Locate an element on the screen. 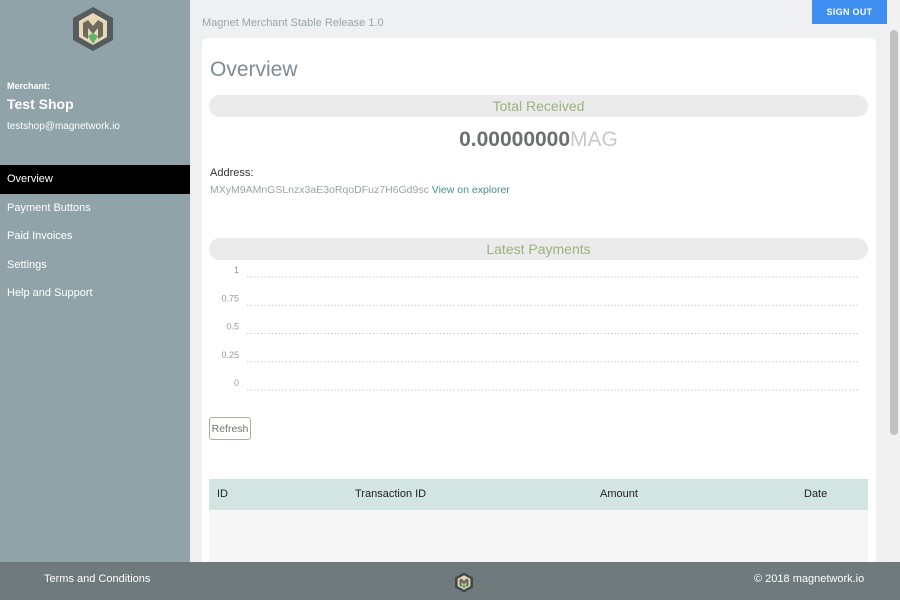  total-received: 0.00000000MAG is located at coordinates (538, 140).